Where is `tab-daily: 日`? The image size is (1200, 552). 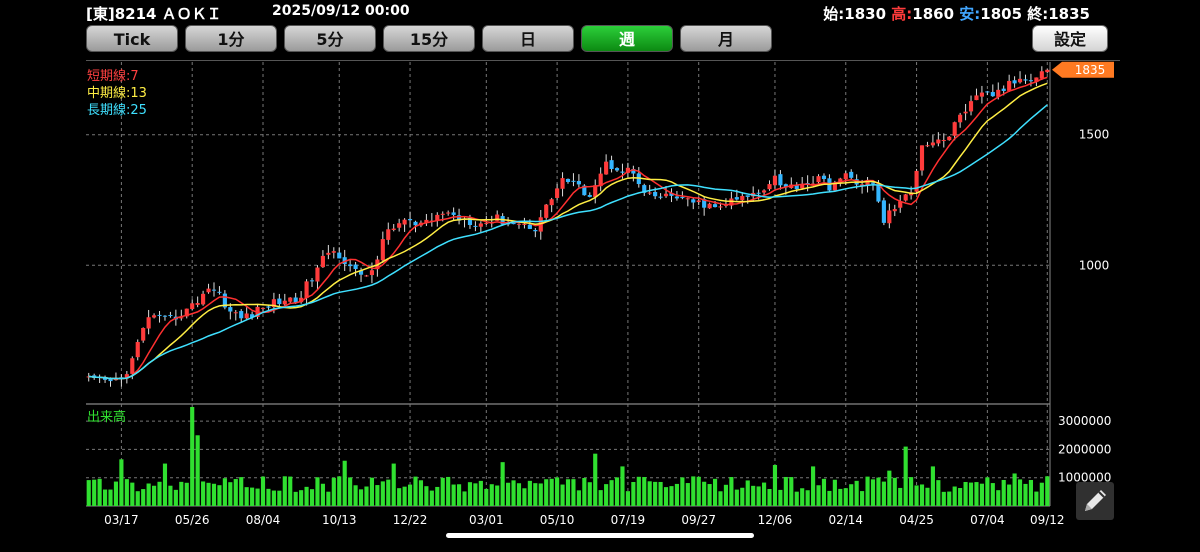
tab-daily: 日 is located at coordinates (528, 38).